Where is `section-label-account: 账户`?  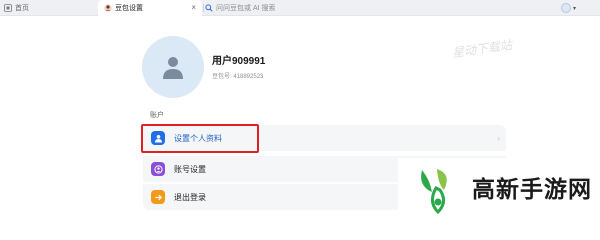 section-label-account: 账户 is located at coordinates (157, 115).